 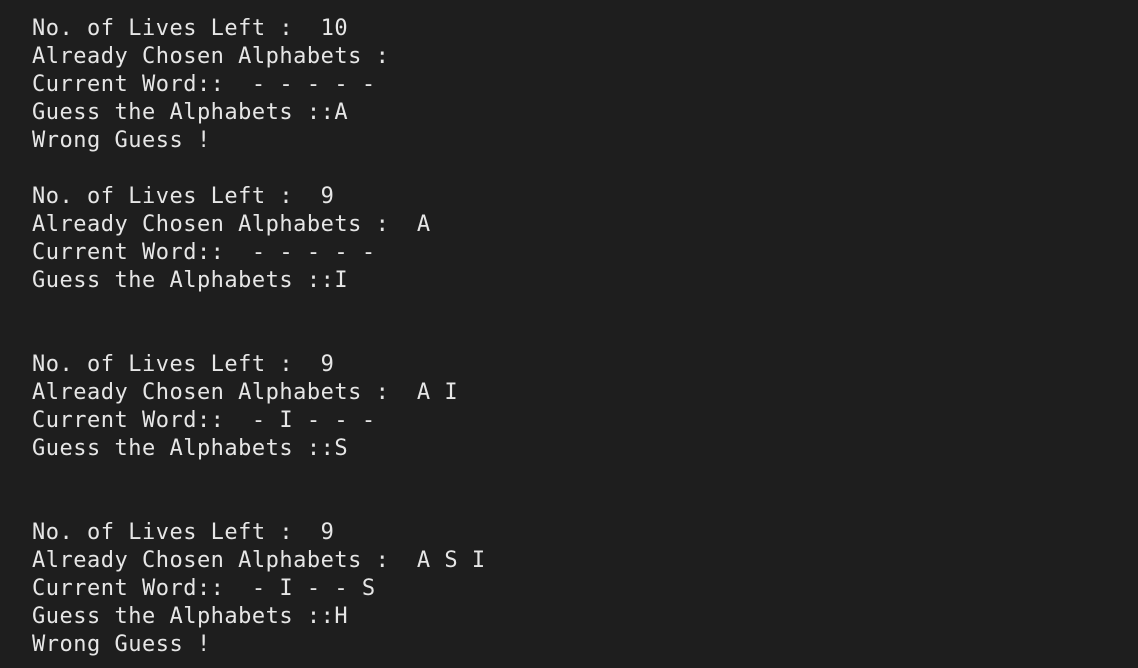 What do you see at coordinates (204, 588) in the screenshot?
I see `current-word-line: Current Word:: - I - - S` at bounding box center [204, 588].